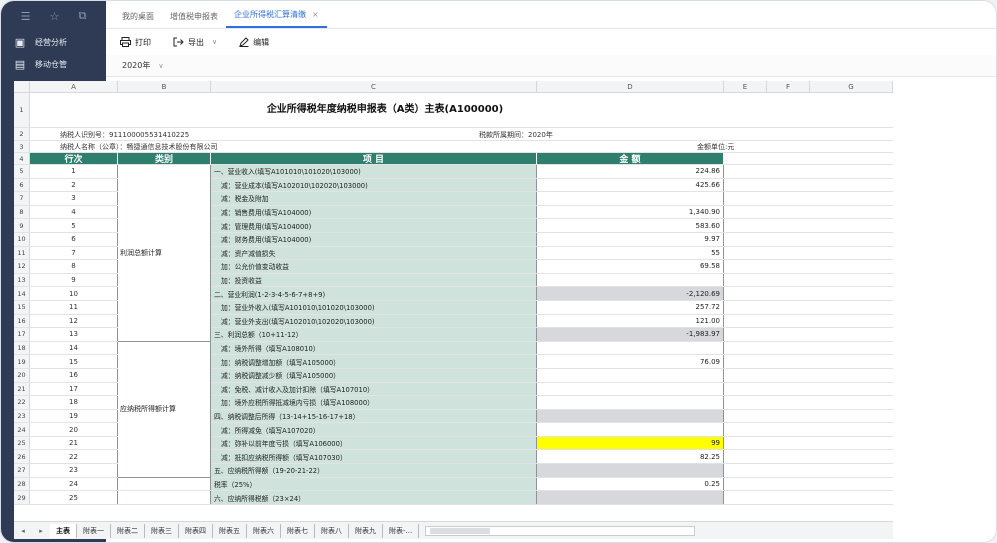  Describe the element at coordinates (74, 321) in the screenshot. I see `seq-cell: 12` at that location.